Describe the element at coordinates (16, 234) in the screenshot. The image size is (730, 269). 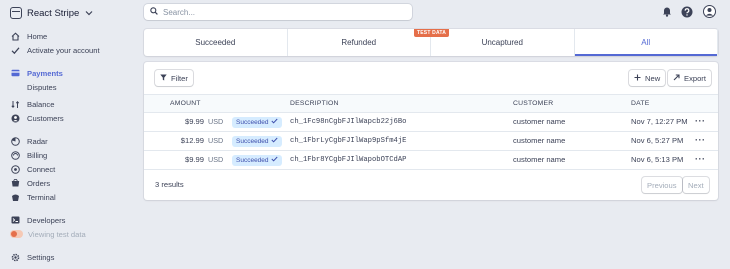
I see `toggle-switch` at that location.